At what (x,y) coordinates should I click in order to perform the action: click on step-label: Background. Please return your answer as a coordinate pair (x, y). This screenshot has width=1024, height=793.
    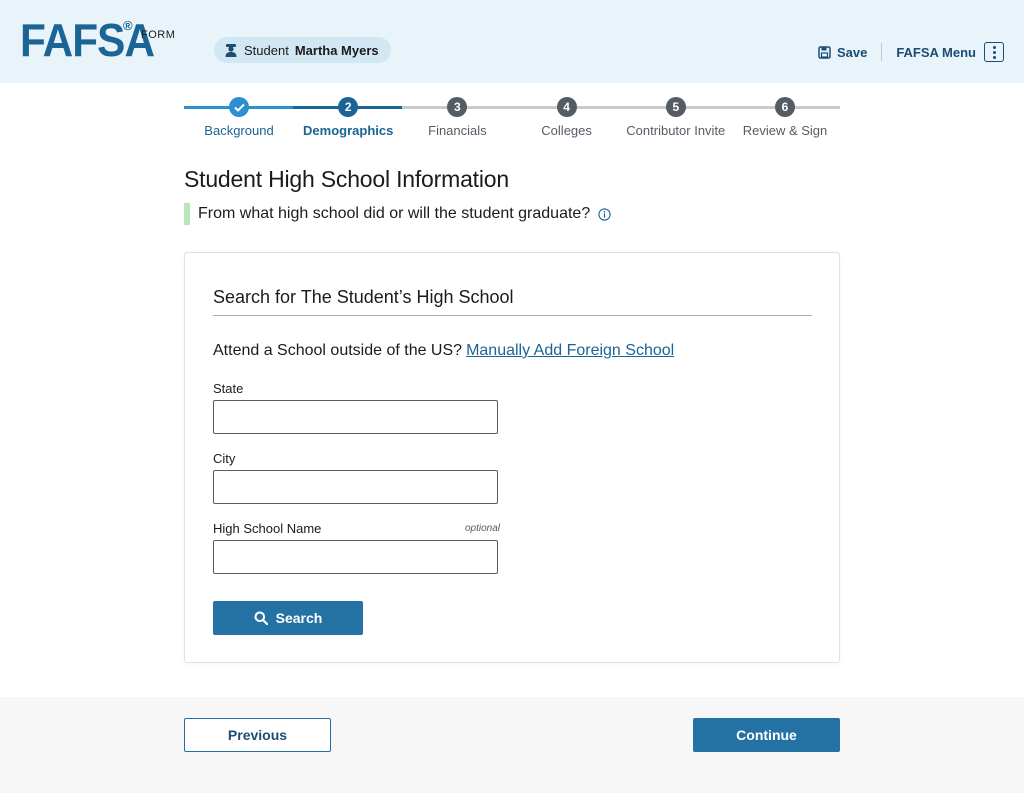
    Looking at the image, I should click on (239, 130).